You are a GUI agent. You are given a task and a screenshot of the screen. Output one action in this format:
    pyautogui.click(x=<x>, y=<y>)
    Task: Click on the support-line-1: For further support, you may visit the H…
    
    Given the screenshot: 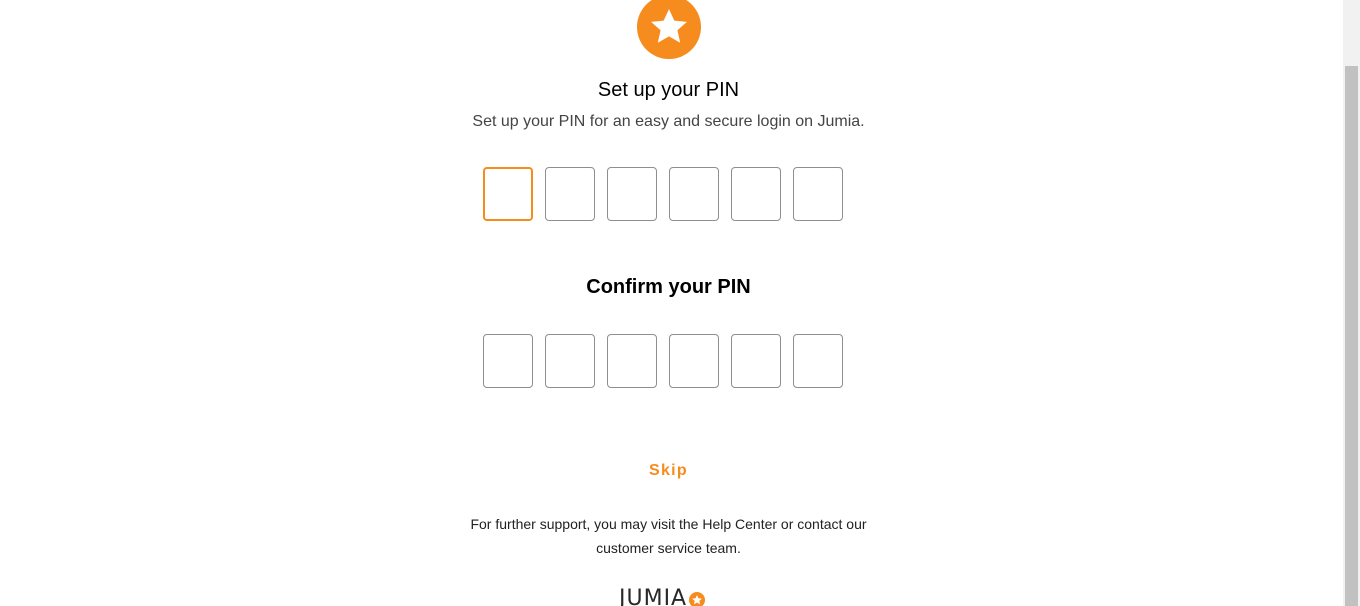 What is the action you would take?
    pyautogui.click(x=668, y=524)
    